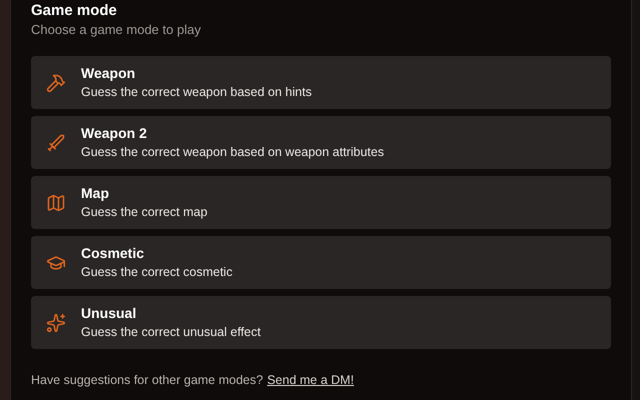 This screenshot has width=640, height=400. Describe the element at coordinates (321, 322) in the screenshot. I see `game-mode-card: Unusual Guess the correct unusual effect` at that location.